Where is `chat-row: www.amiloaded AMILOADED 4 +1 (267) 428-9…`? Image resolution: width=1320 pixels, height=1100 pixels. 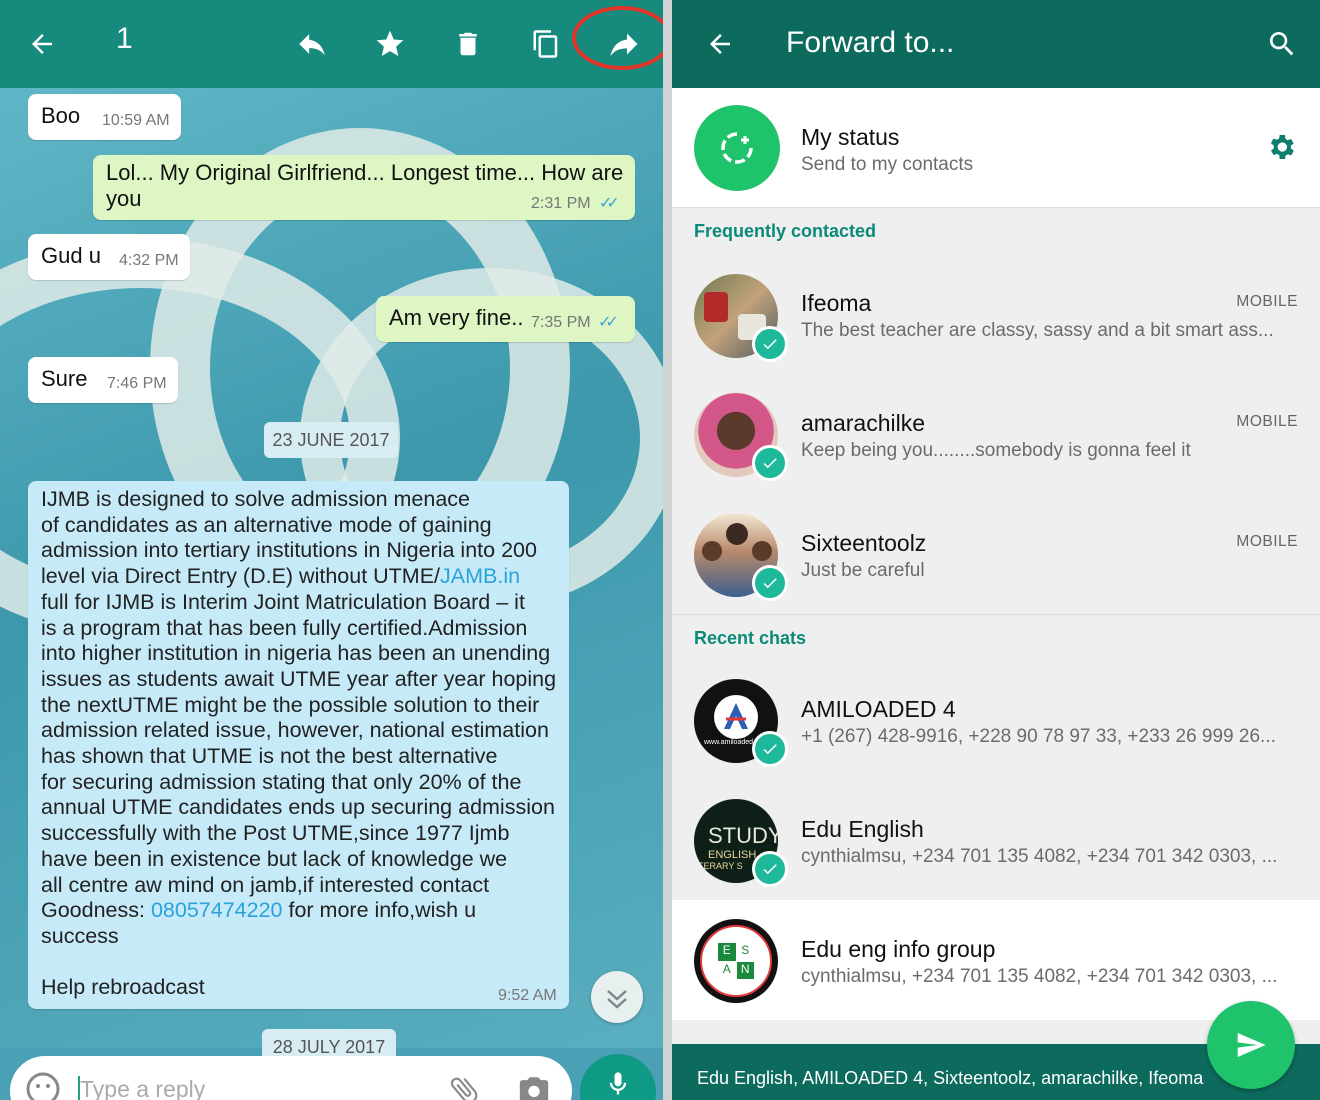
chat-row: www.amiloaded AMILOADED 4 +1 (267) 428-9… is located at coordinates (996, 720).